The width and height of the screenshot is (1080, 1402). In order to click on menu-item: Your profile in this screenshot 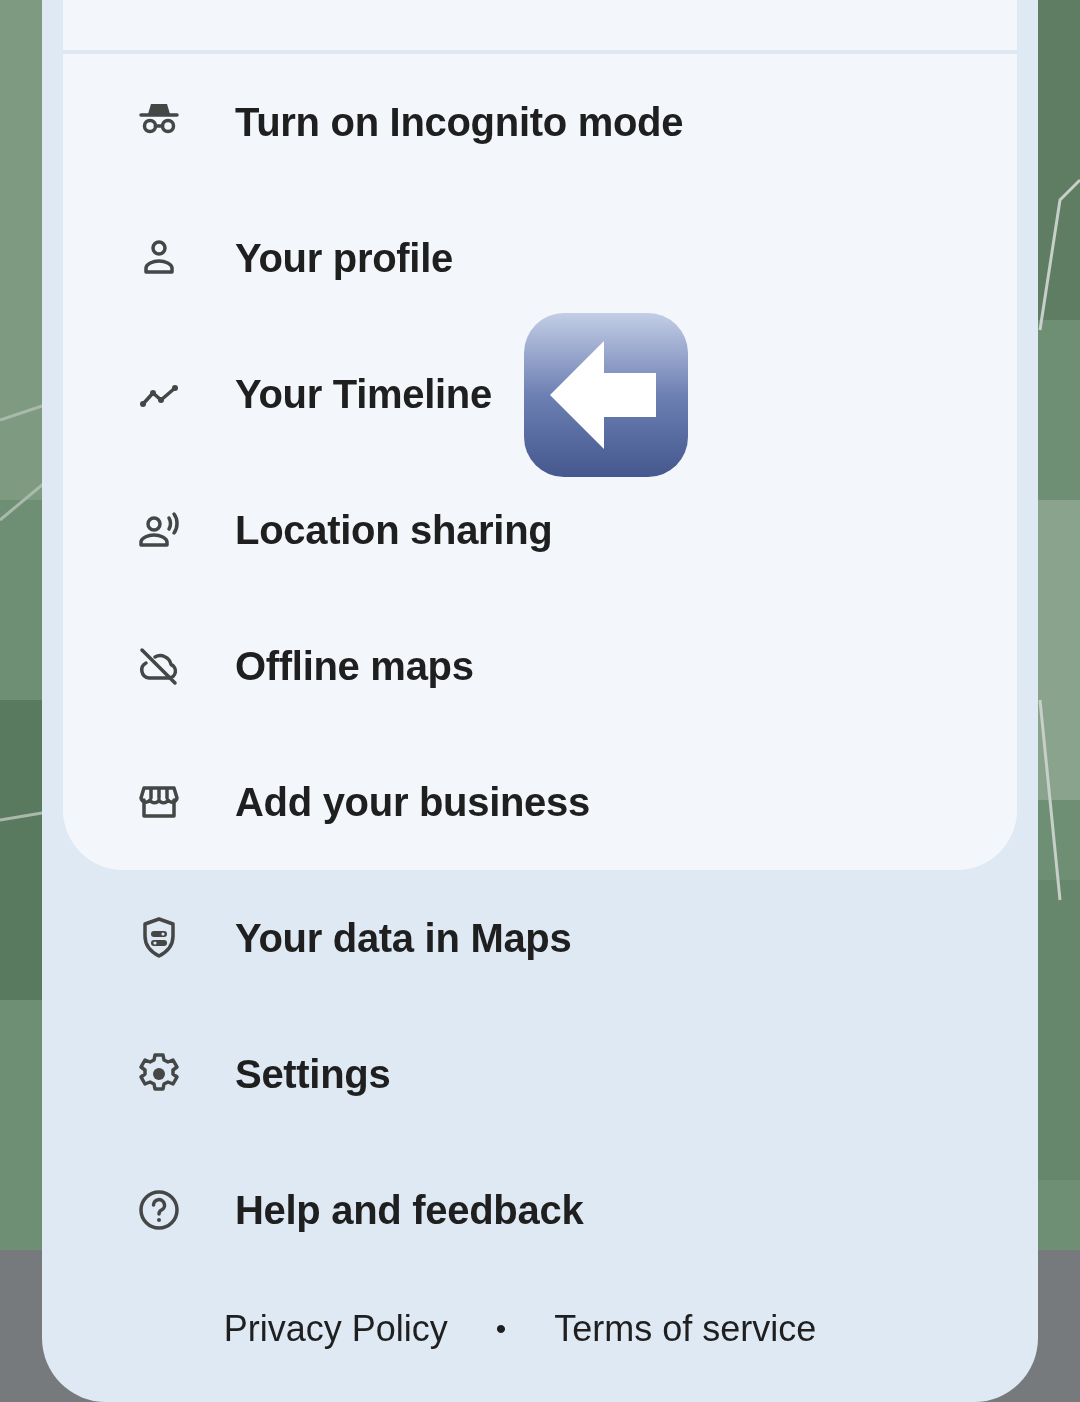, I will do `click(540, 258)`.